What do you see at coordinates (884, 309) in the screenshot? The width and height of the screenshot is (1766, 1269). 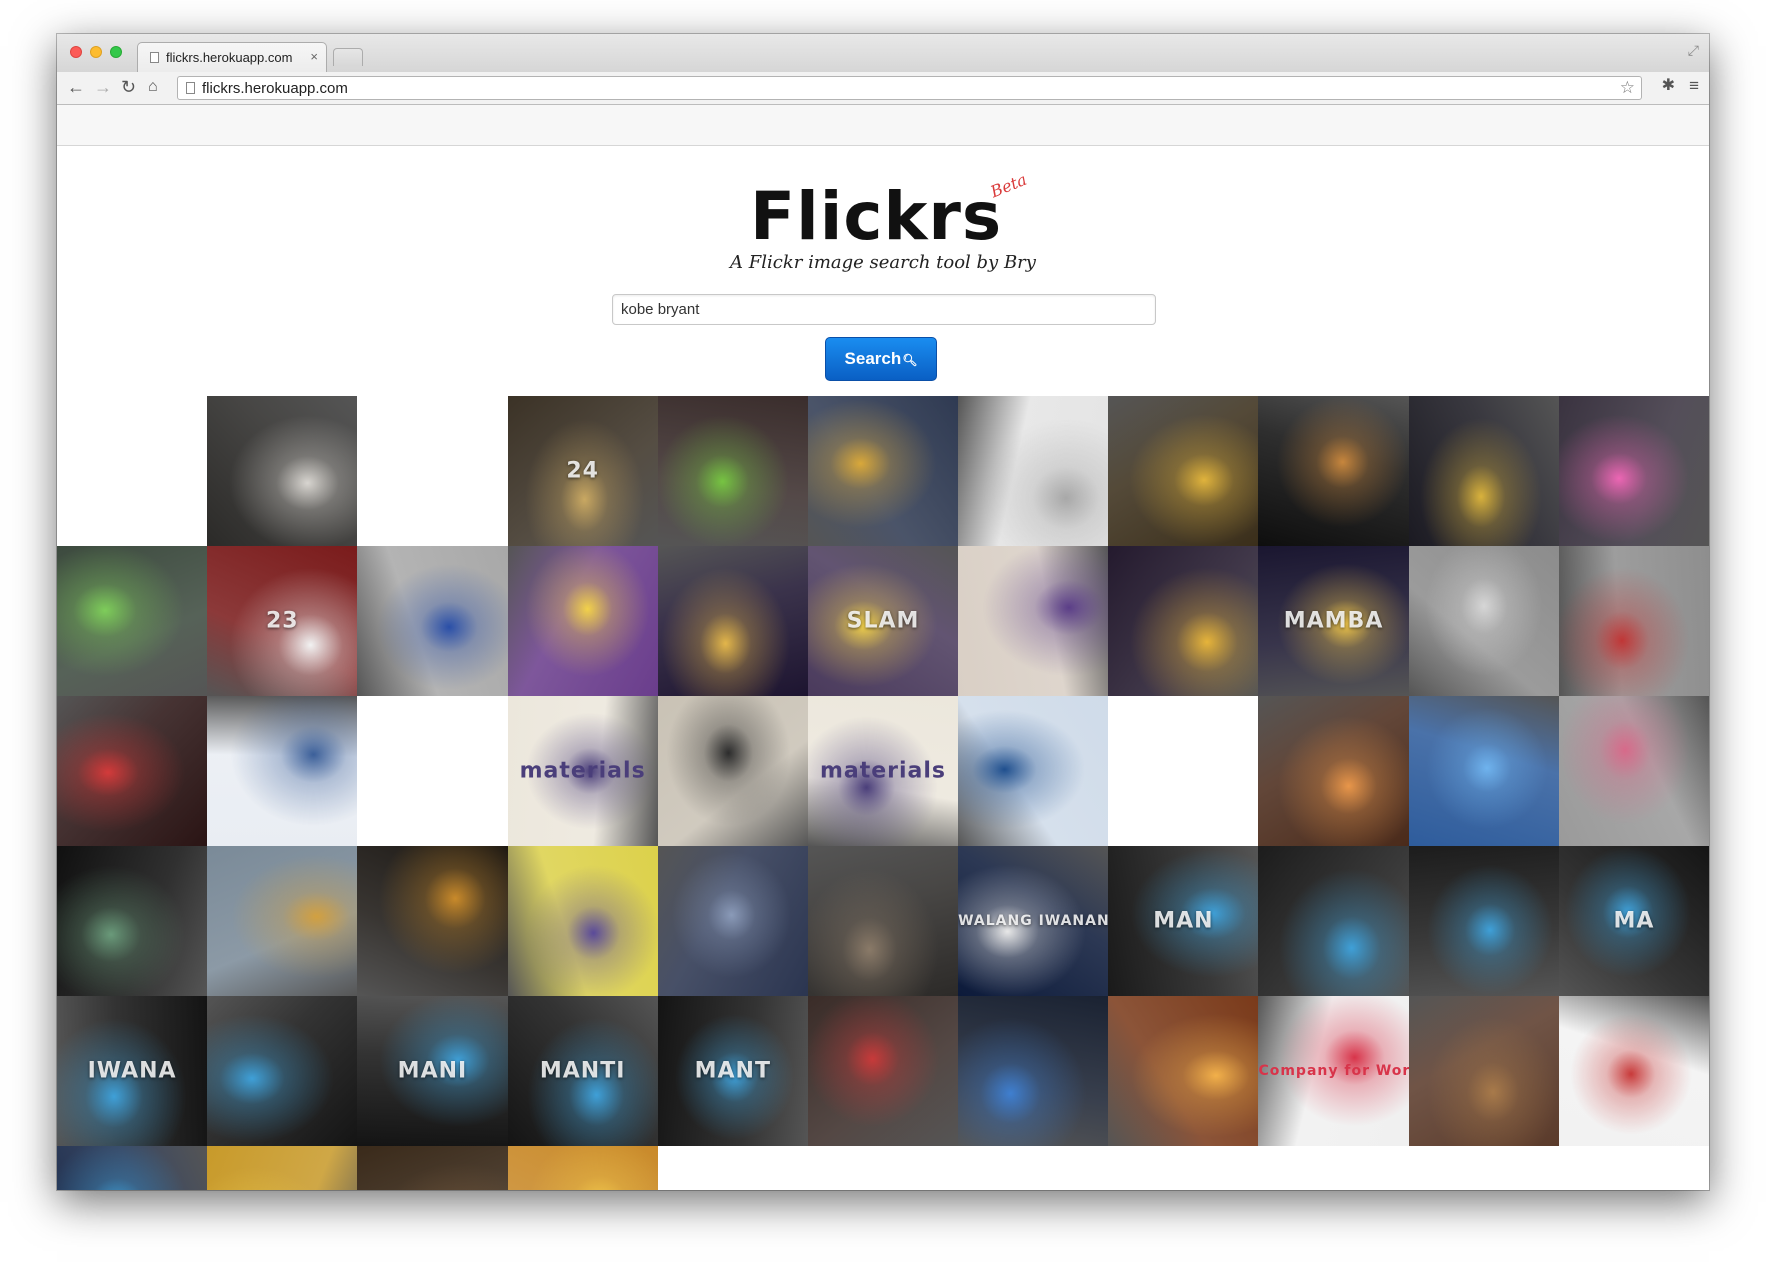 I see `search-input` at bounding box center [884, 309].